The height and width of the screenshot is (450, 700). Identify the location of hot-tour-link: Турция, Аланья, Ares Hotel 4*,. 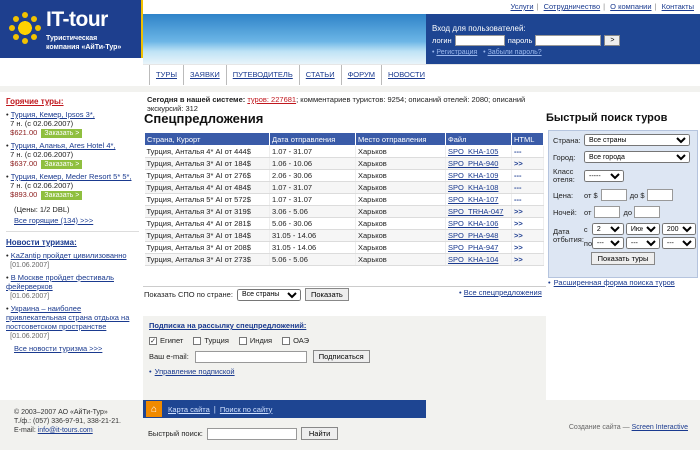
(63, 145).